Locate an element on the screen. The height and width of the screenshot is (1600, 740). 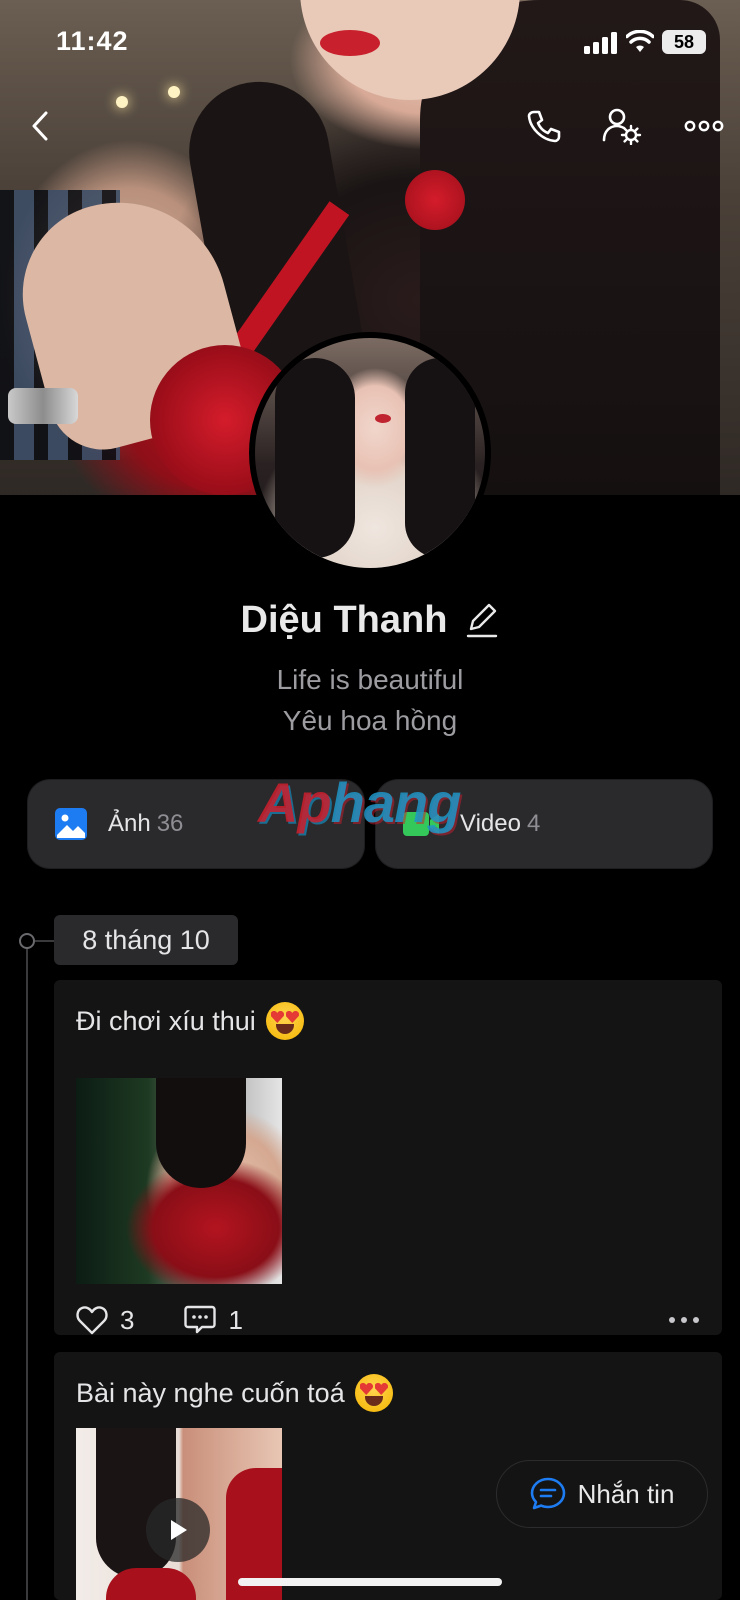
more-horizontal-icon is located at coordinates (704, 126).